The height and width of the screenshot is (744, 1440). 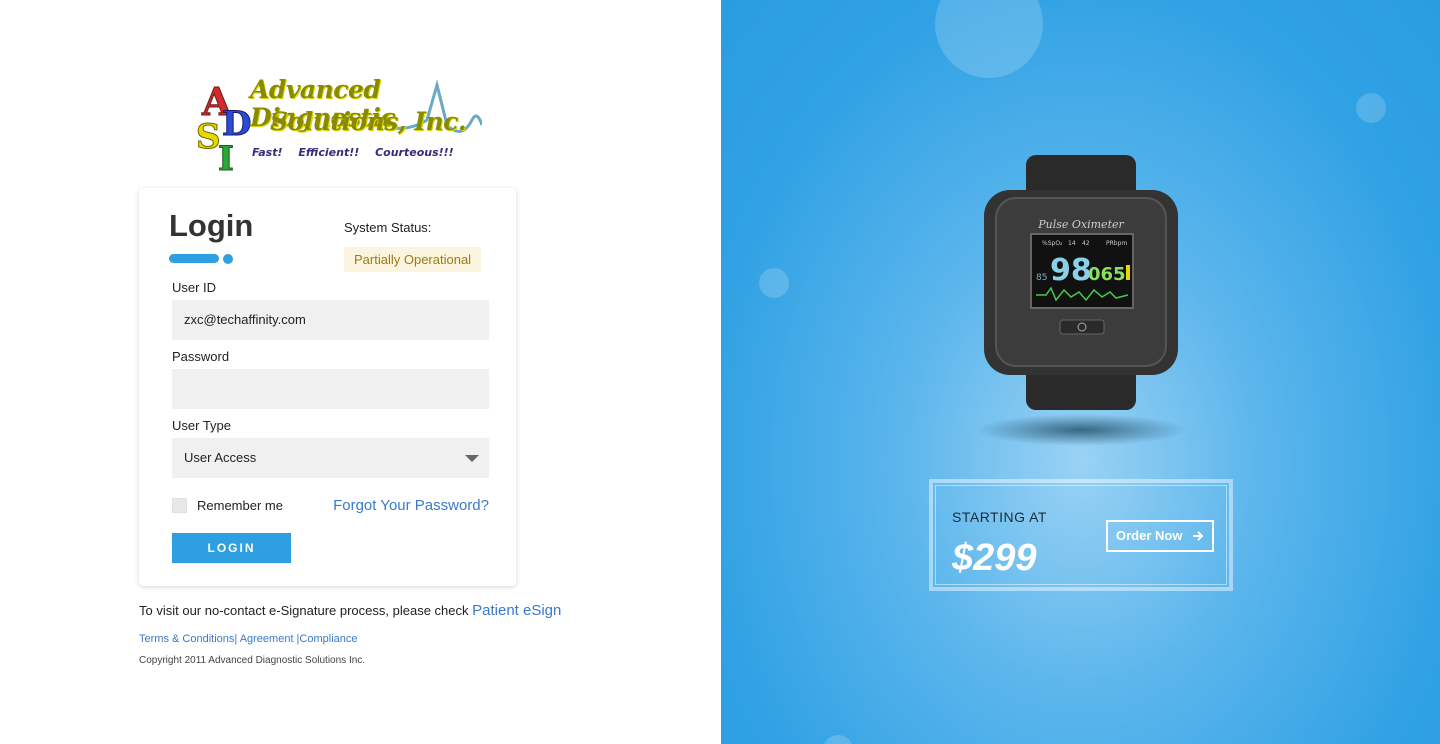 What do you see at coordinates (208, 137) in the screenshot?
I see `svg-text: S` at bounding box center [208, 137].